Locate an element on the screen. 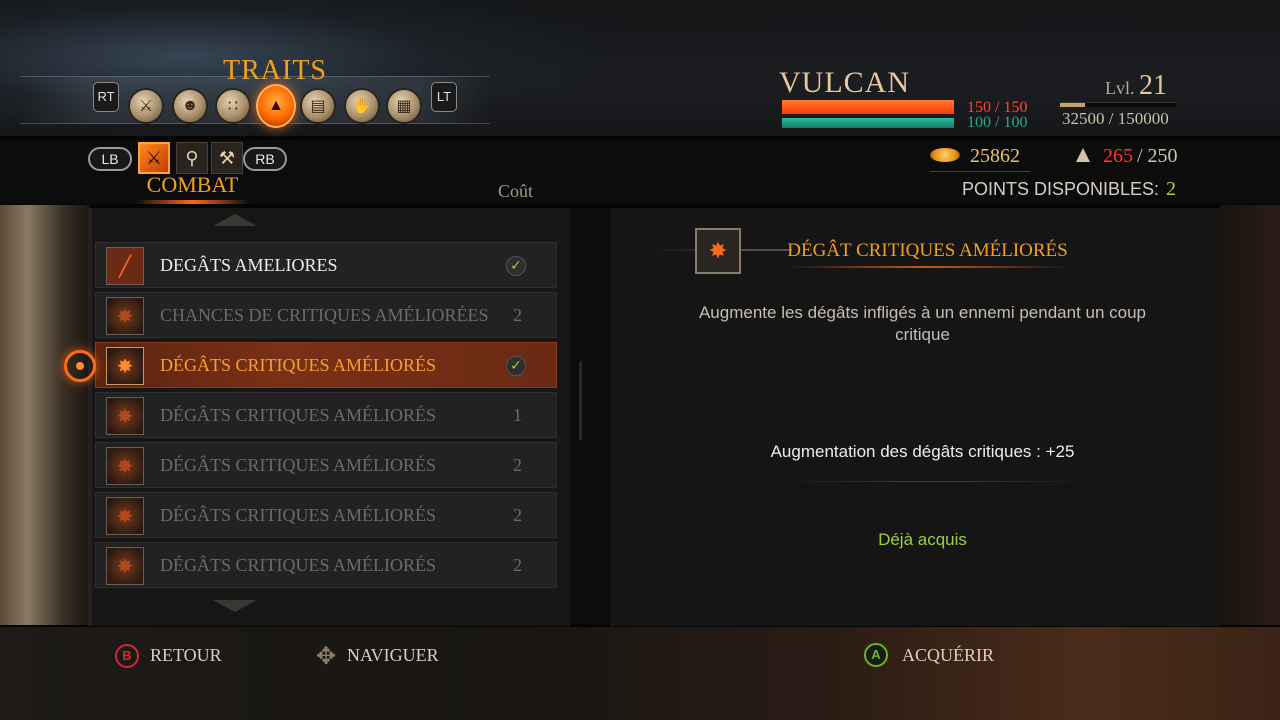 The image size is (1280, 720). selection-cursor-icon is located at coordinates (80, 366).